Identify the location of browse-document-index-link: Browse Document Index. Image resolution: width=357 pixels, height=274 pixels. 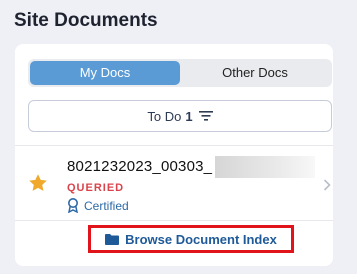
(191, 239).